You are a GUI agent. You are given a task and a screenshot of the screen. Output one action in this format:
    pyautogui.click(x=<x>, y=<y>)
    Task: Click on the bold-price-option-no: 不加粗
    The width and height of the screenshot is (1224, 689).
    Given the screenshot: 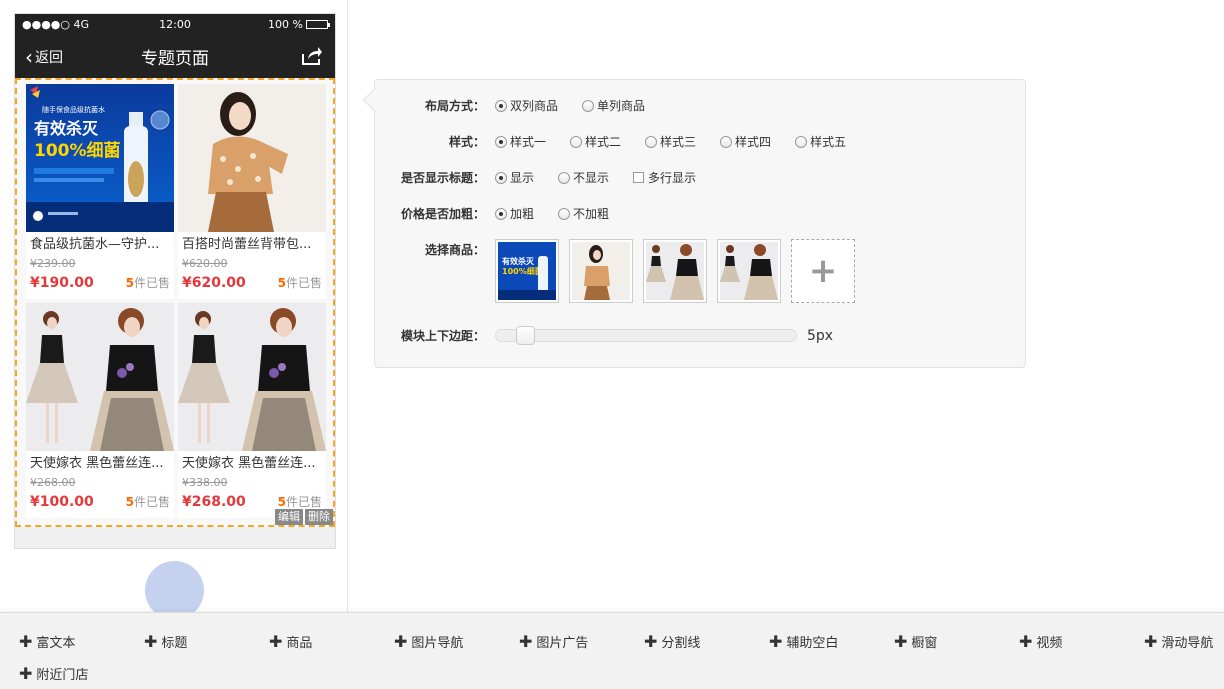 What is the action you would take?
    pyautogui.click(x=583, y=213)
    